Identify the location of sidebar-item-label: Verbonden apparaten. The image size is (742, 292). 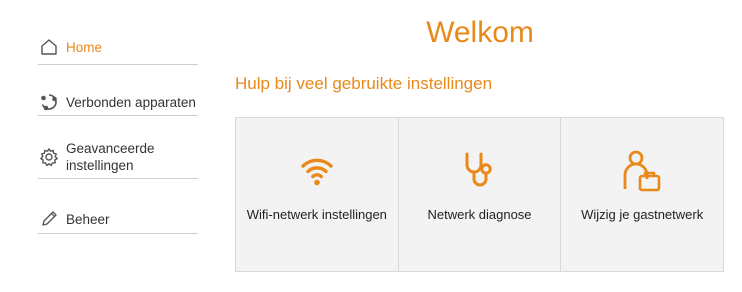
(131, 102).